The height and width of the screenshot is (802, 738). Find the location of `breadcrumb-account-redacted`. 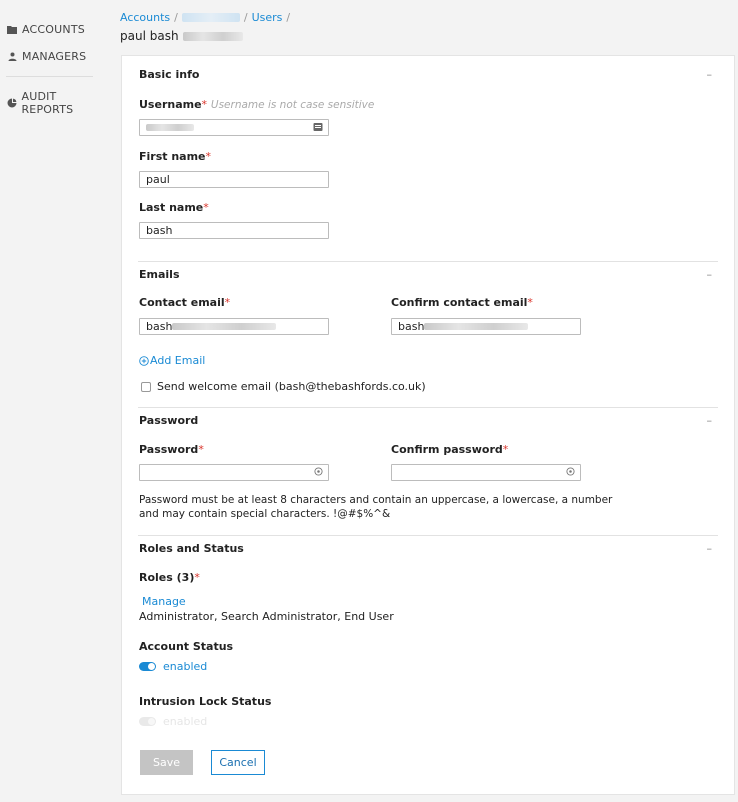

breadcrumb-account-redacted is located at coordinates (210, 17).